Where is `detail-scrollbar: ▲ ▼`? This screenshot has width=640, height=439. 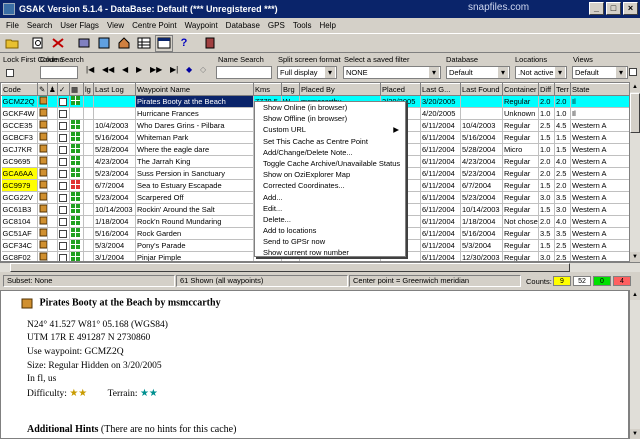
detail-scrollbar: ▲ ▼ is located at coordinates (634, 364).